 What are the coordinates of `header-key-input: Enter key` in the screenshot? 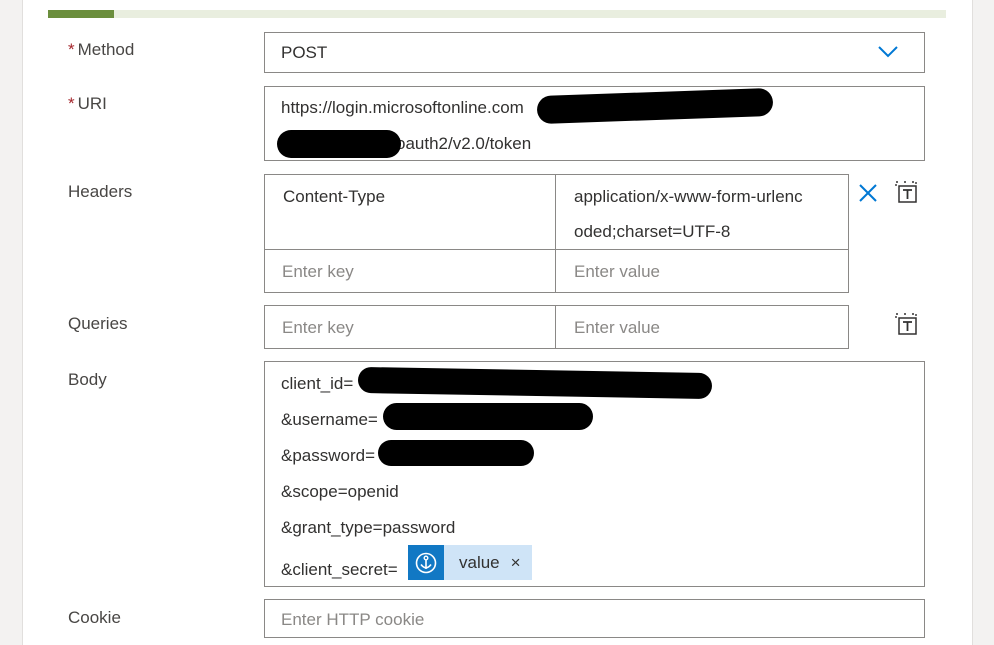 It's located at (410, 271).